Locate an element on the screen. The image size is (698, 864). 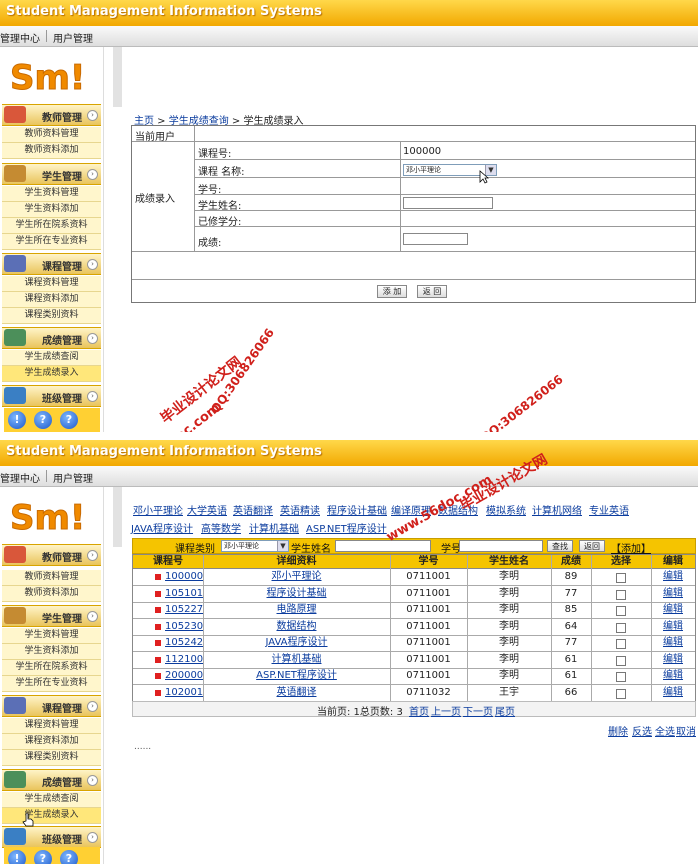
sidebar-group-score: 成绩管理 › is located at coordinates (51, 780).